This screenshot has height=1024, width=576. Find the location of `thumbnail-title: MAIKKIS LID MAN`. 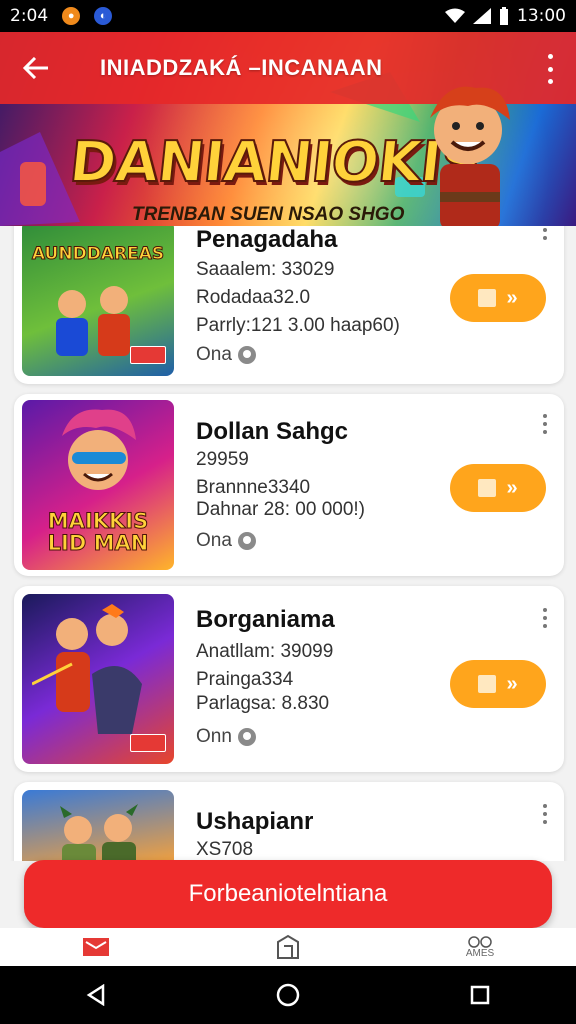

thumbnail-title: MAIKKIS LID MAN is located at coordinates (98, 532).